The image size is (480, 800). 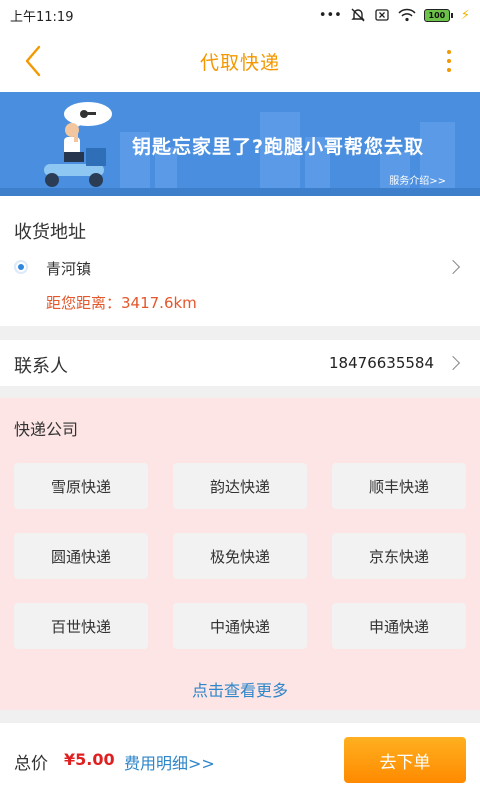 What do you see at coordinates (41, 366) in the screenshot?
I see `contact-label: 联系人` at bounding box center [41, 366].